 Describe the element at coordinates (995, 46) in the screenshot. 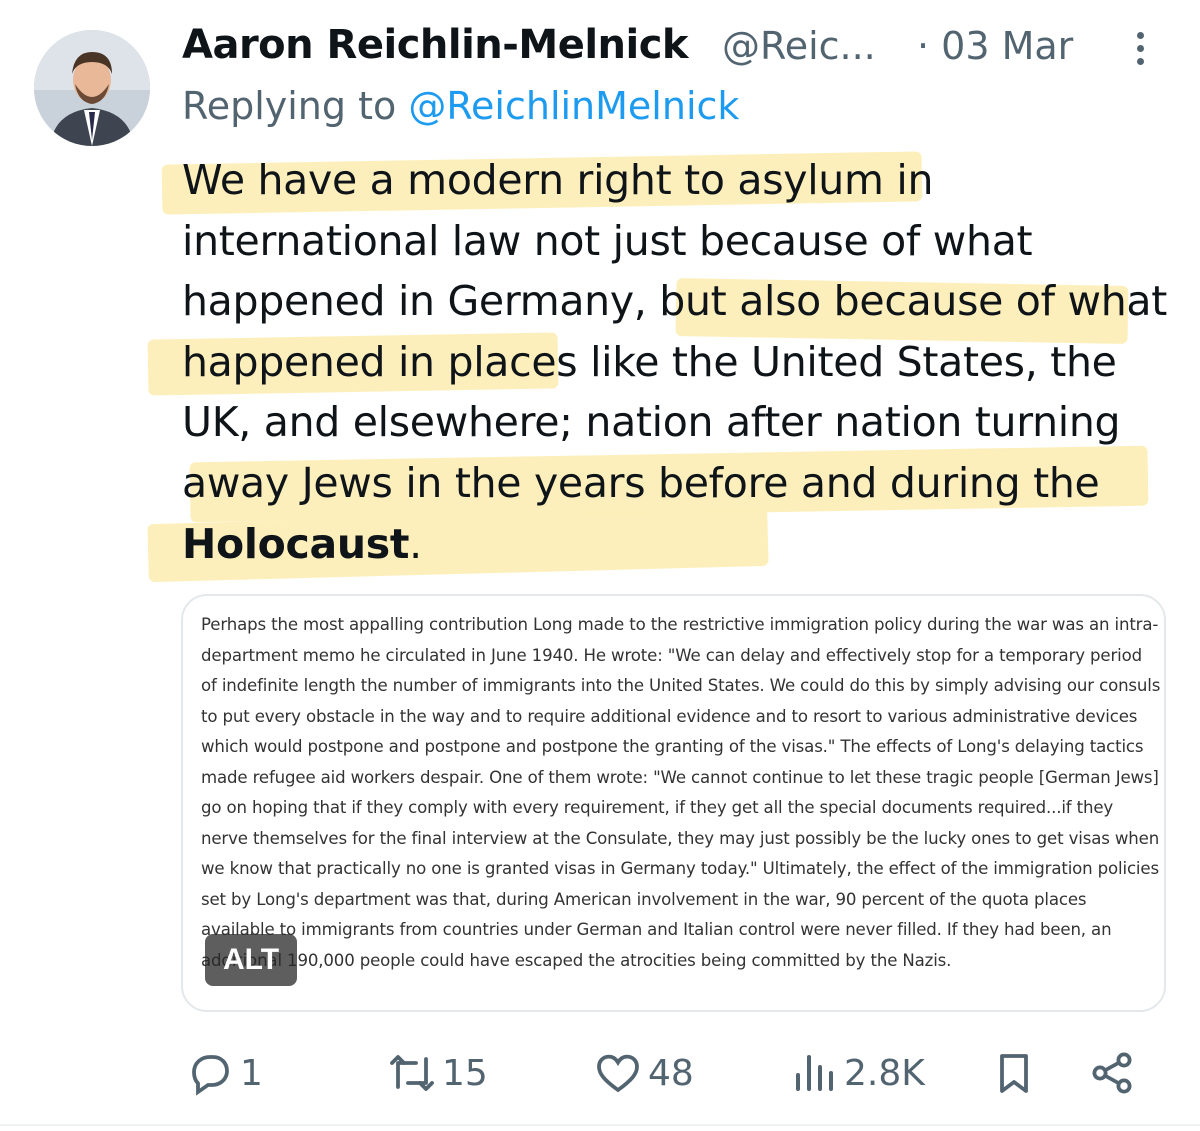

I see `tweet-date: · 03 Mar` at that location.